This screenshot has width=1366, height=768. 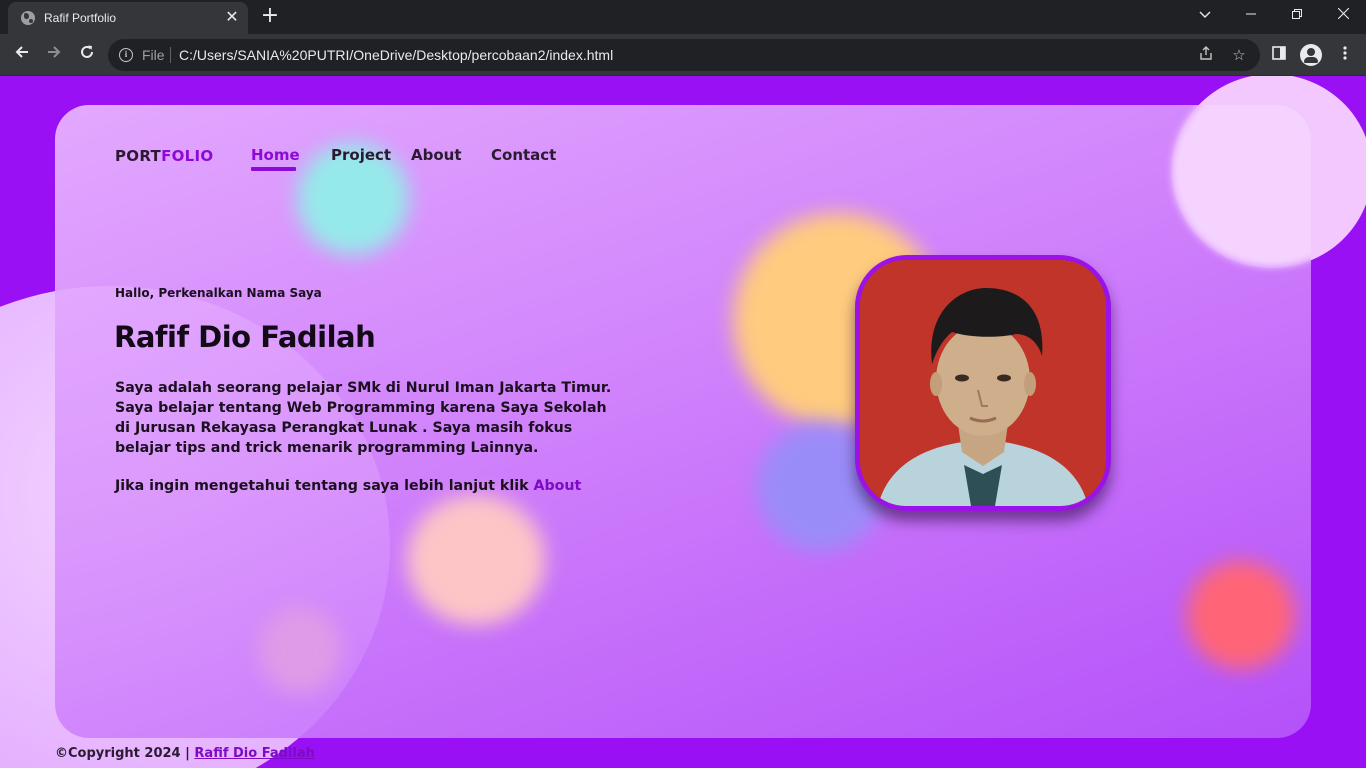 I want to click on browser-tab-strip: Rafif Portfolio ✕ +, so click(x=683, y=17).